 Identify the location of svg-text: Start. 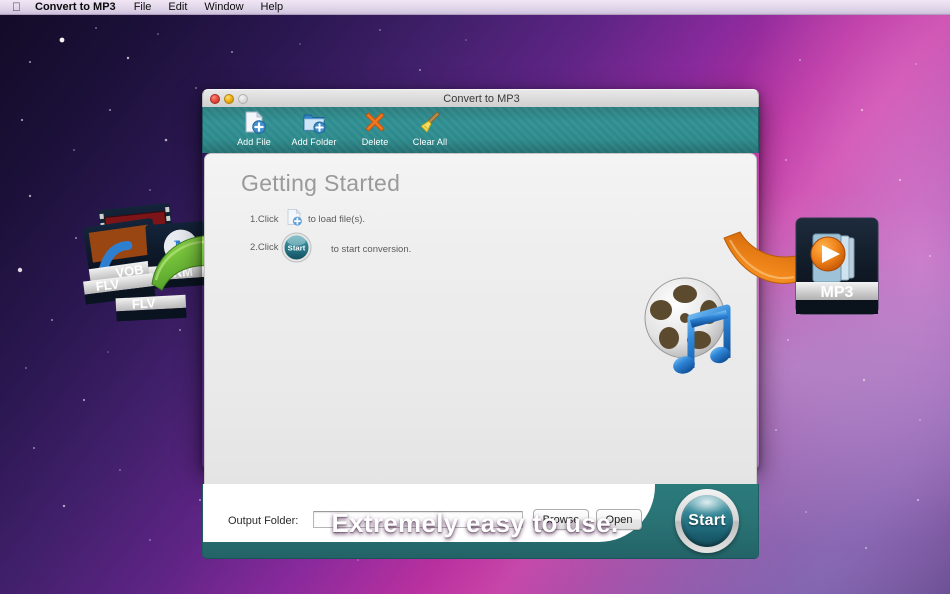
(297, 247).